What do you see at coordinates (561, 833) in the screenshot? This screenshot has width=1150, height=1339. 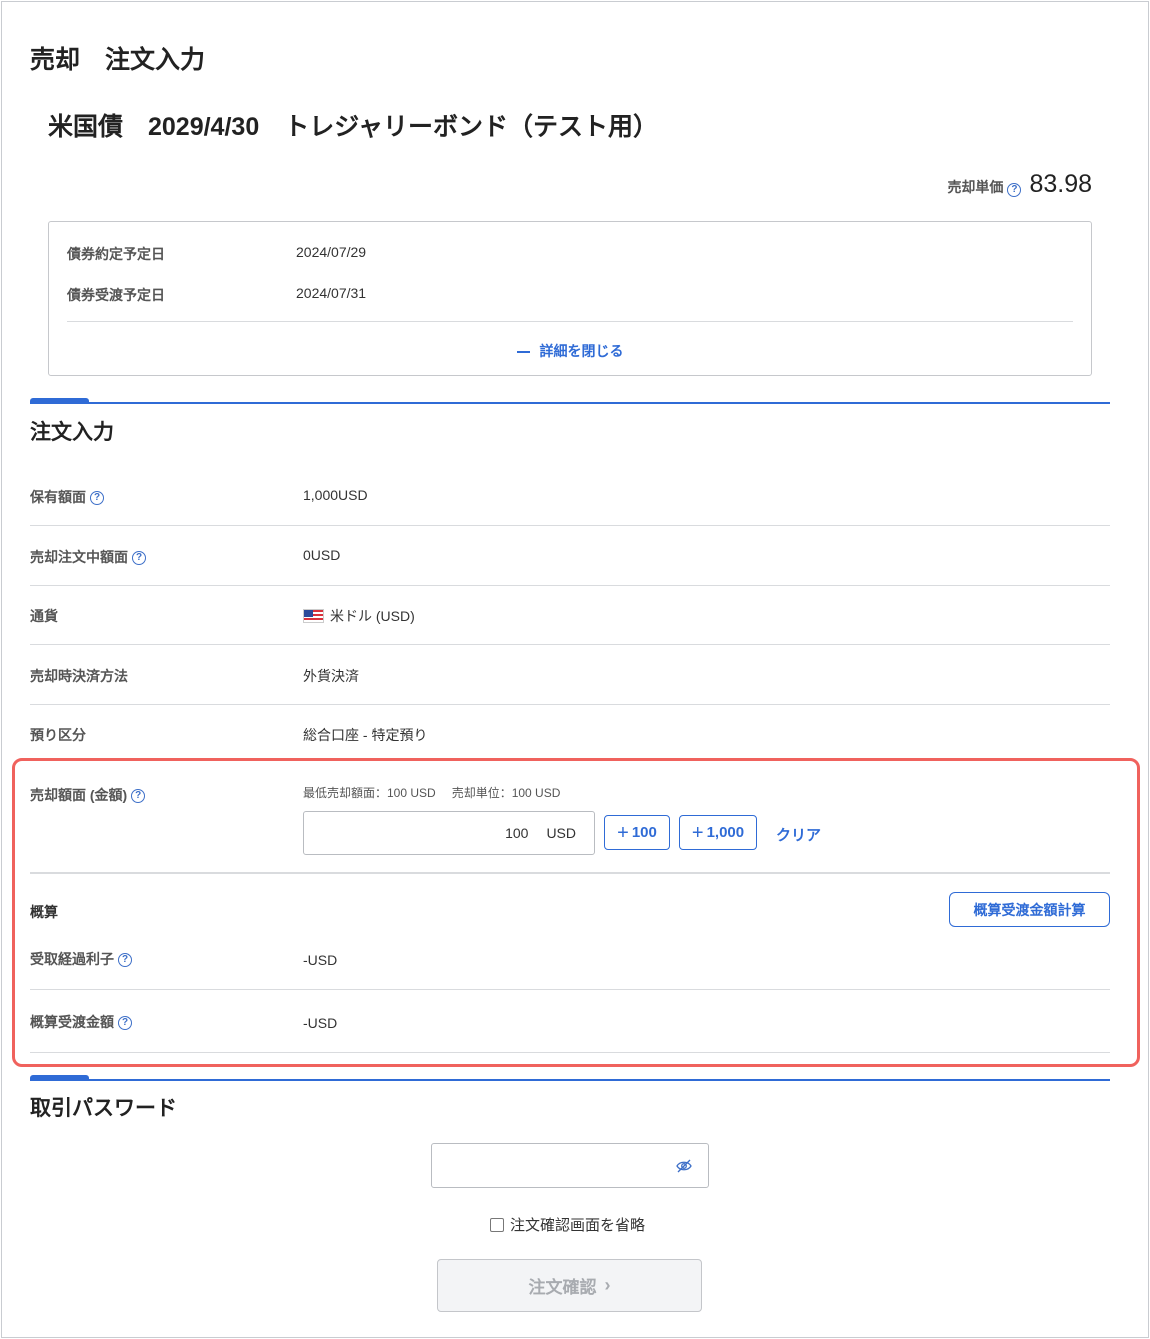 I see `amount-unit: USD` at bounding box center [561, 833].